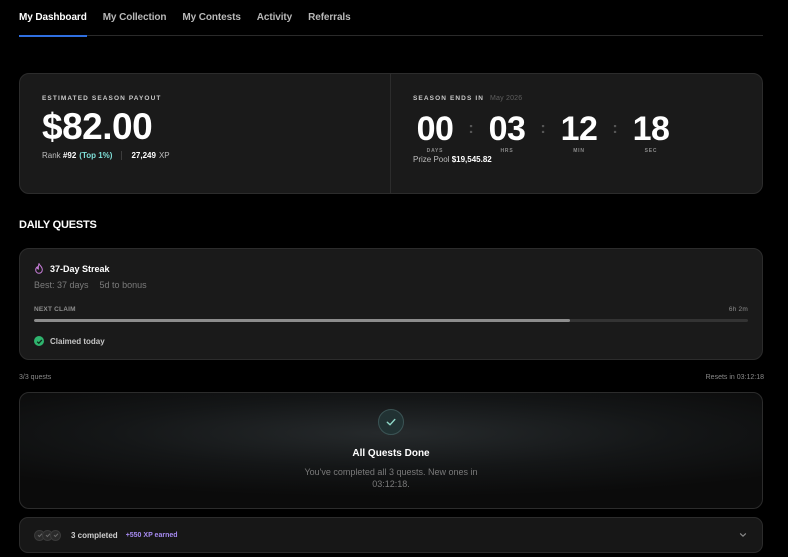 The height and width of the screenshot is (557, 788). I want to click on xp-value: 27,249, so click(143, 155).